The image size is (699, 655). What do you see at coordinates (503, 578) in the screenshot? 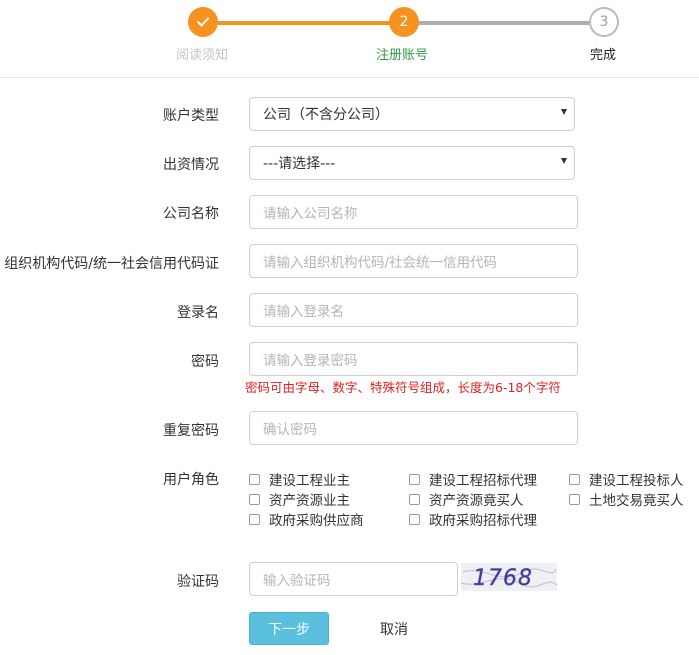
I see `captcha-text: 1768` at bounding box center [503, 578].